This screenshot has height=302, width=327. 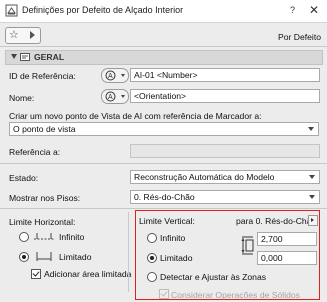 I want to click on vertical-infinite-label: Infinito, so click(x=173, y=238).